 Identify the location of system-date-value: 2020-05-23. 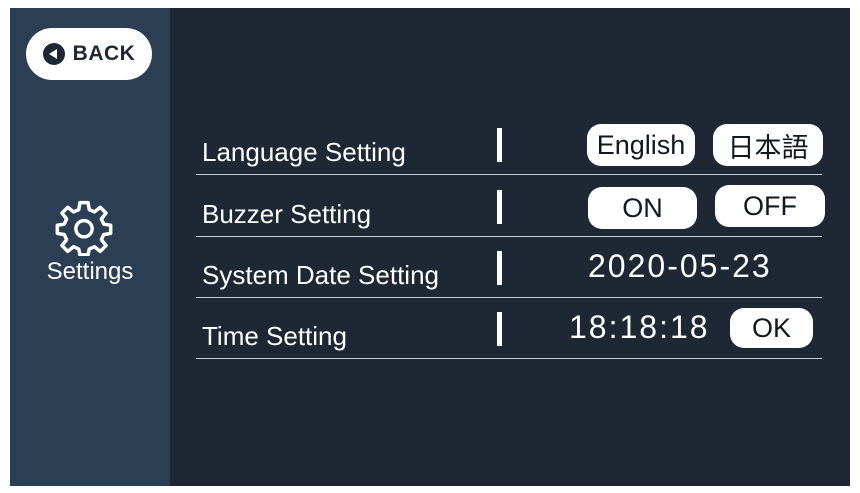
(680, 266).